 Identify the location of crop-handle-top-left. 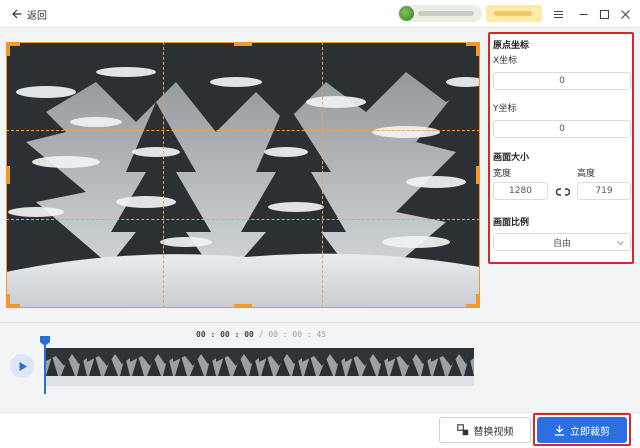
(8, 49).